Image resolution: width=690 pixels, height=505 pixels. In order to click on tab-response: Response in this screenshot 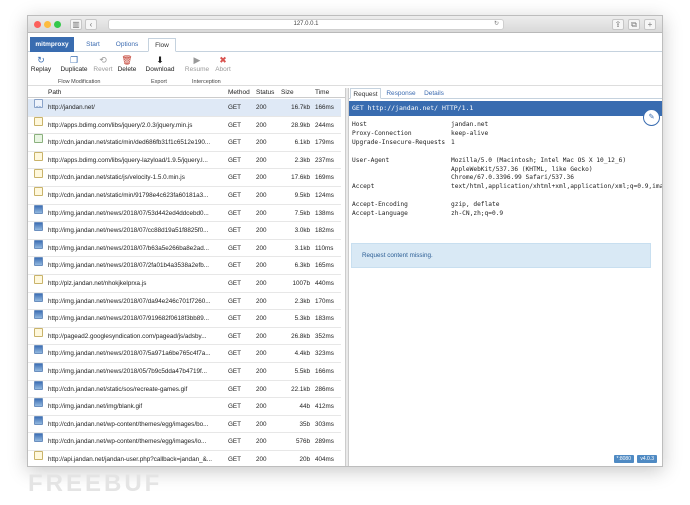, I will do `click(401, 93)`.